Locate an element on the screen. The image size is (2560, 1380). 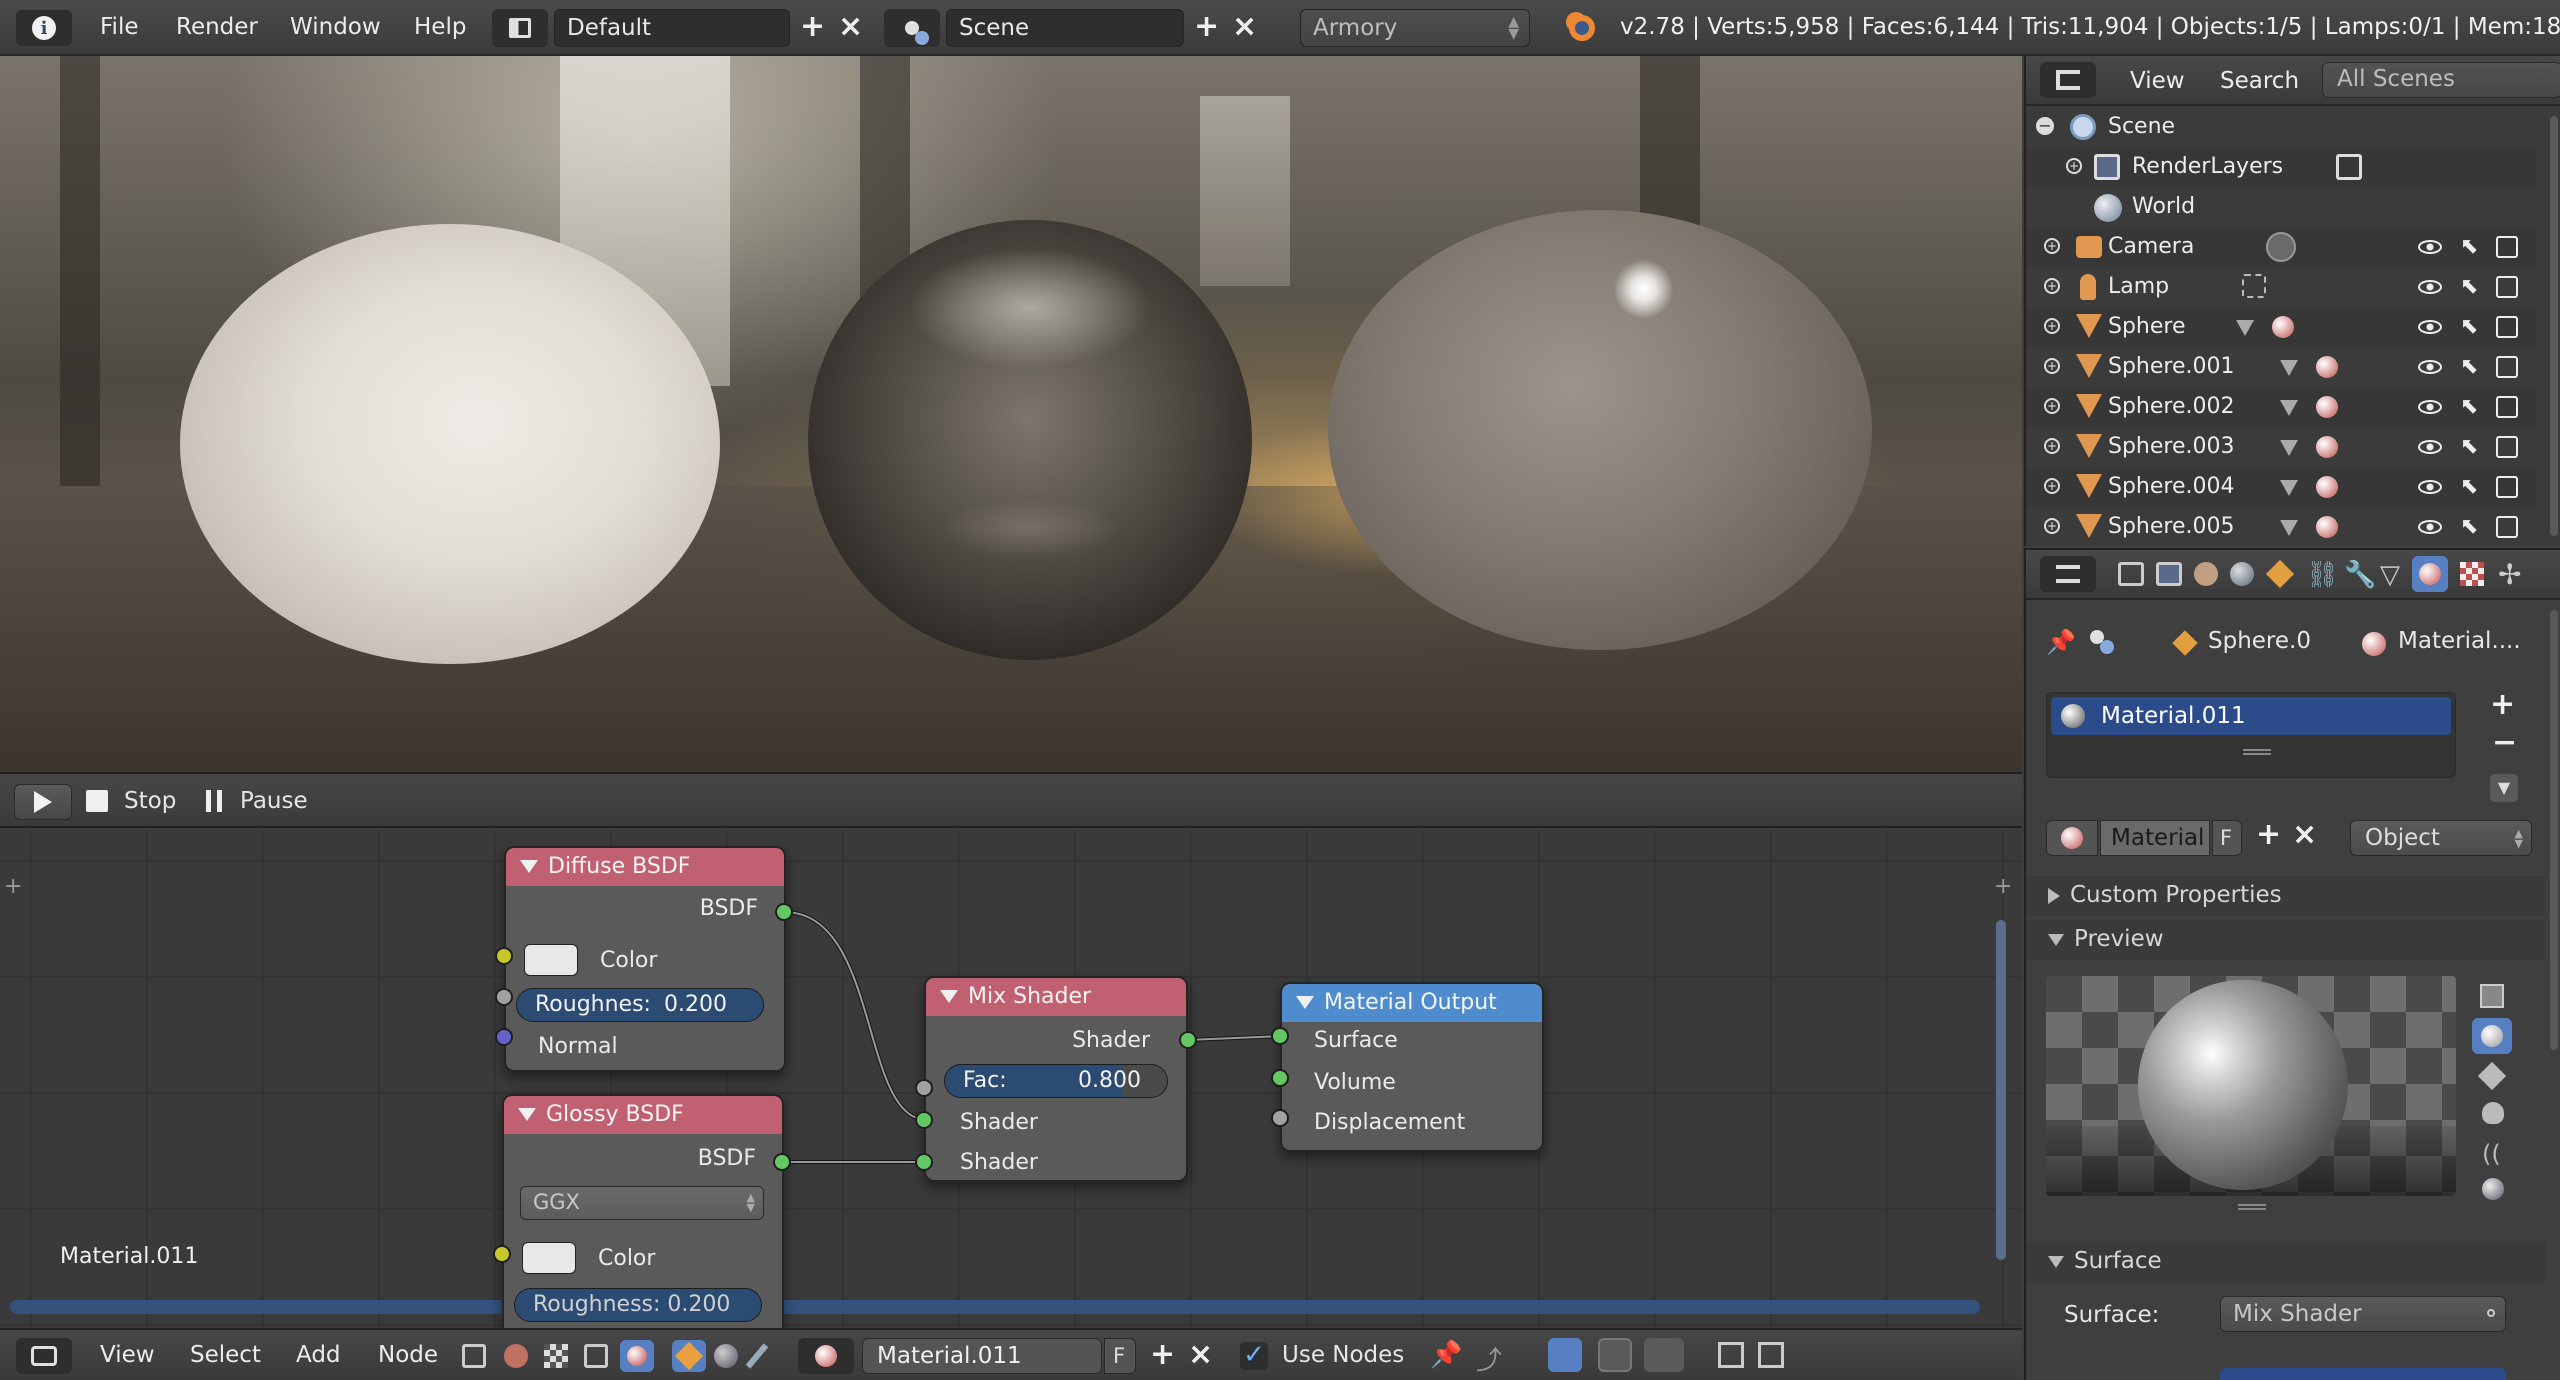
output-volume-socket is located at coordinates (1280, 1078).